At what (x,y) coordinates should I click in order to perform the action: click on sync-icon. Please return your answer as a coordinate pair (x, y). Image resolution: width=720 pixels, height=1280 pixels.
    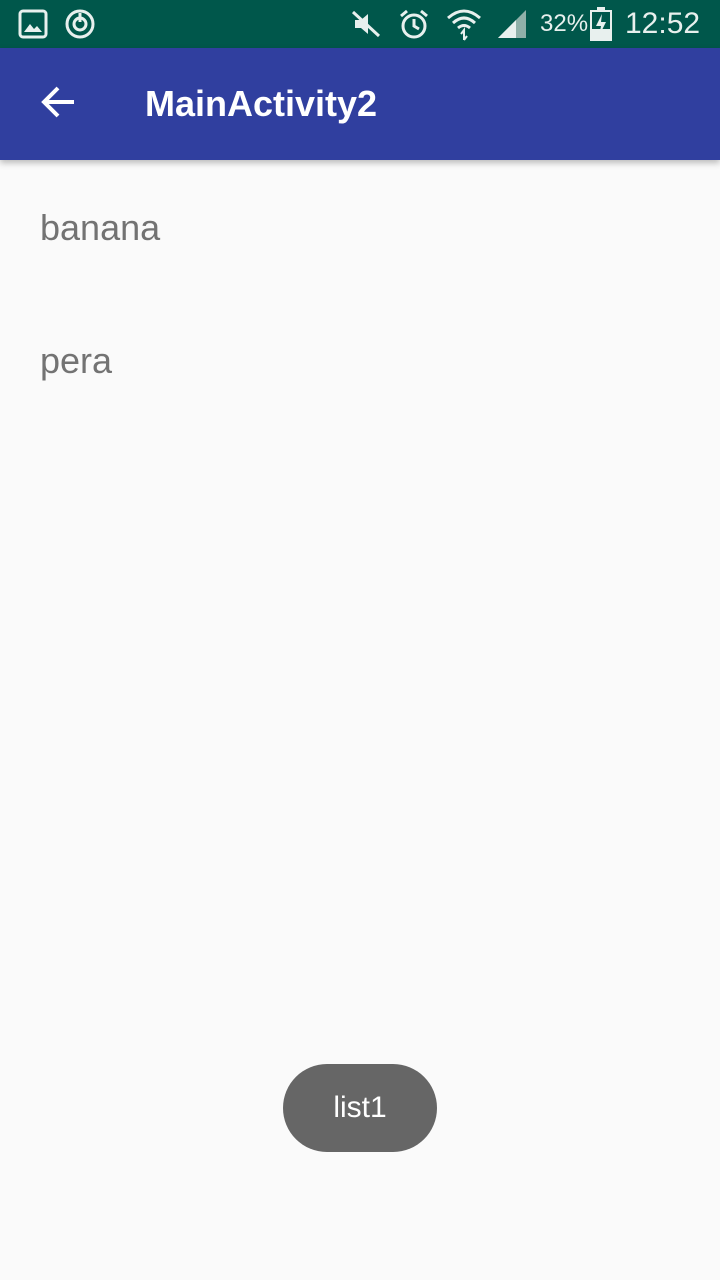
    Looking at the image, I should click on (80, 24).